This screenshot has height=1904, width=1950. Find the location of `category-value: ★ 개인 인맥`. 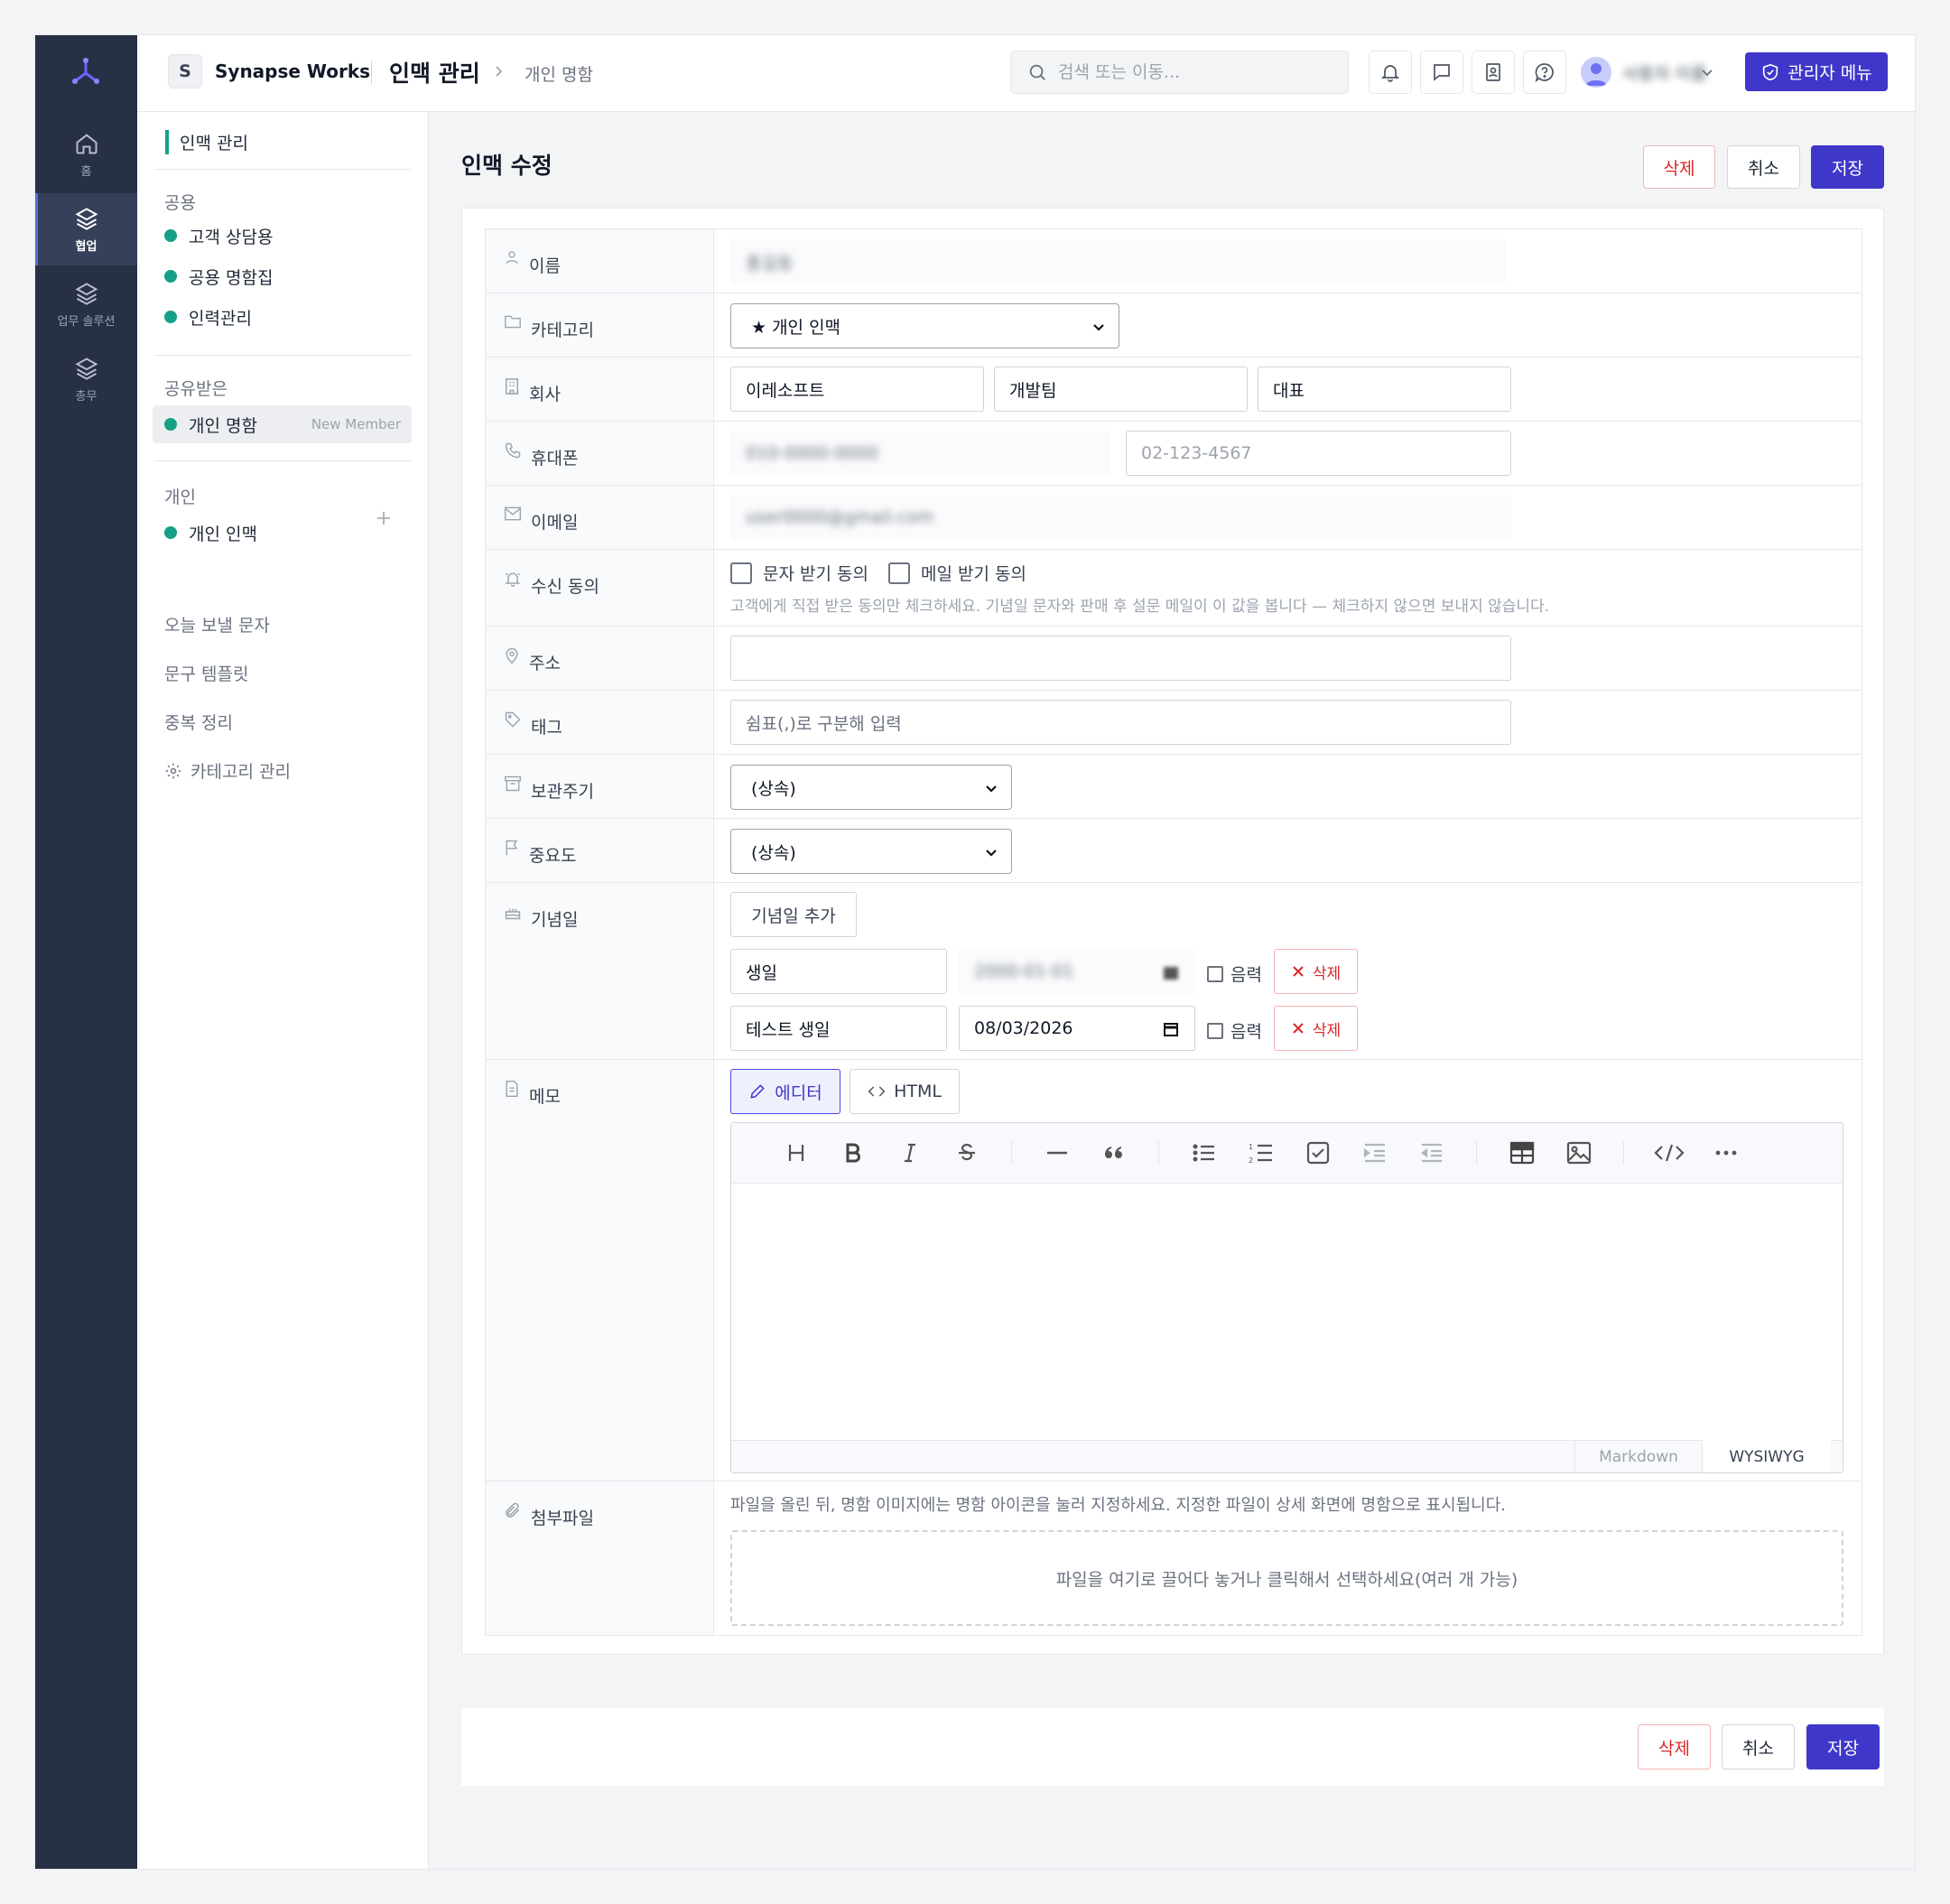

category-value: ★ 개인 인맥 is located at coordinates (796, 327).